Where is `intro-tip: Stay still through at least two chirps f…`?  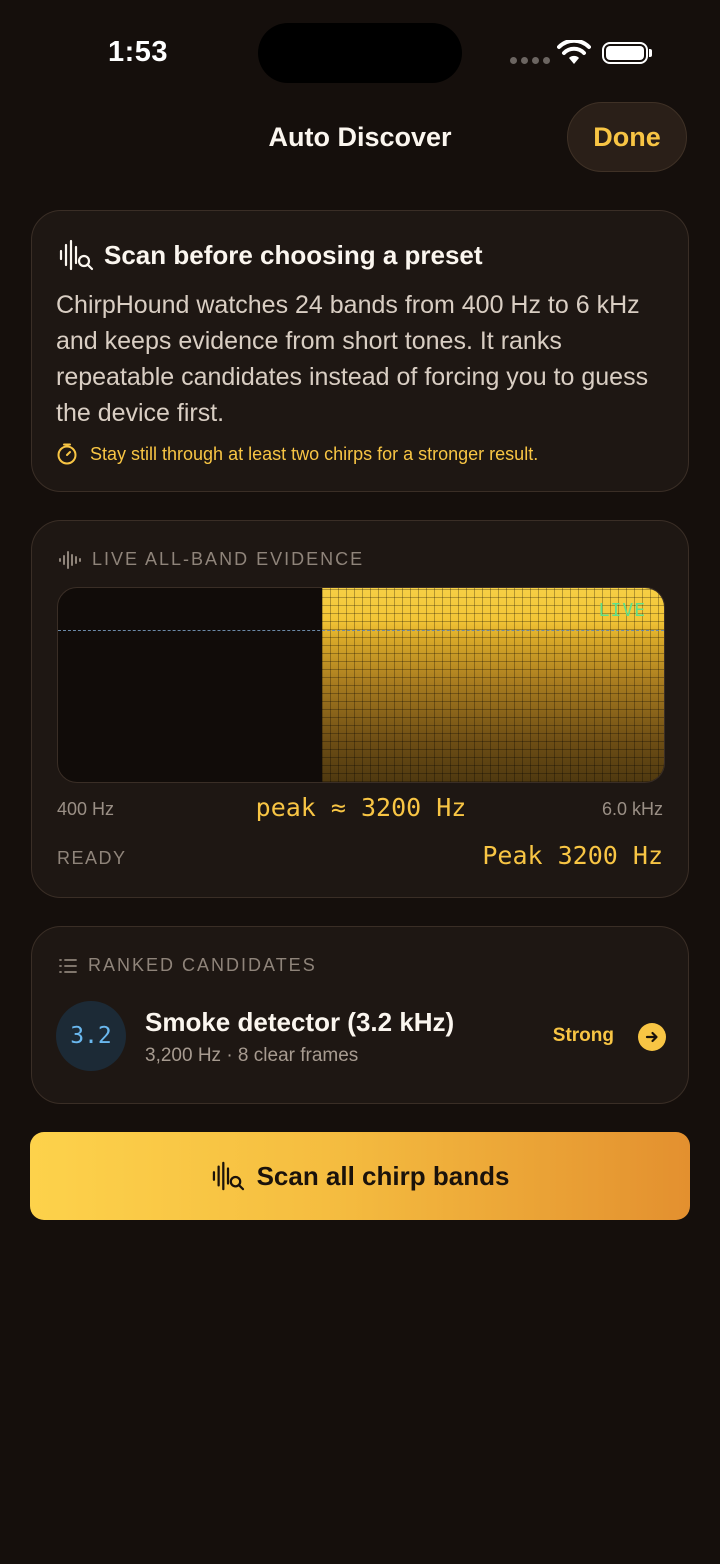 intro-tip: Stay still through at least two chirps f… is located at coordinates (297, 454).